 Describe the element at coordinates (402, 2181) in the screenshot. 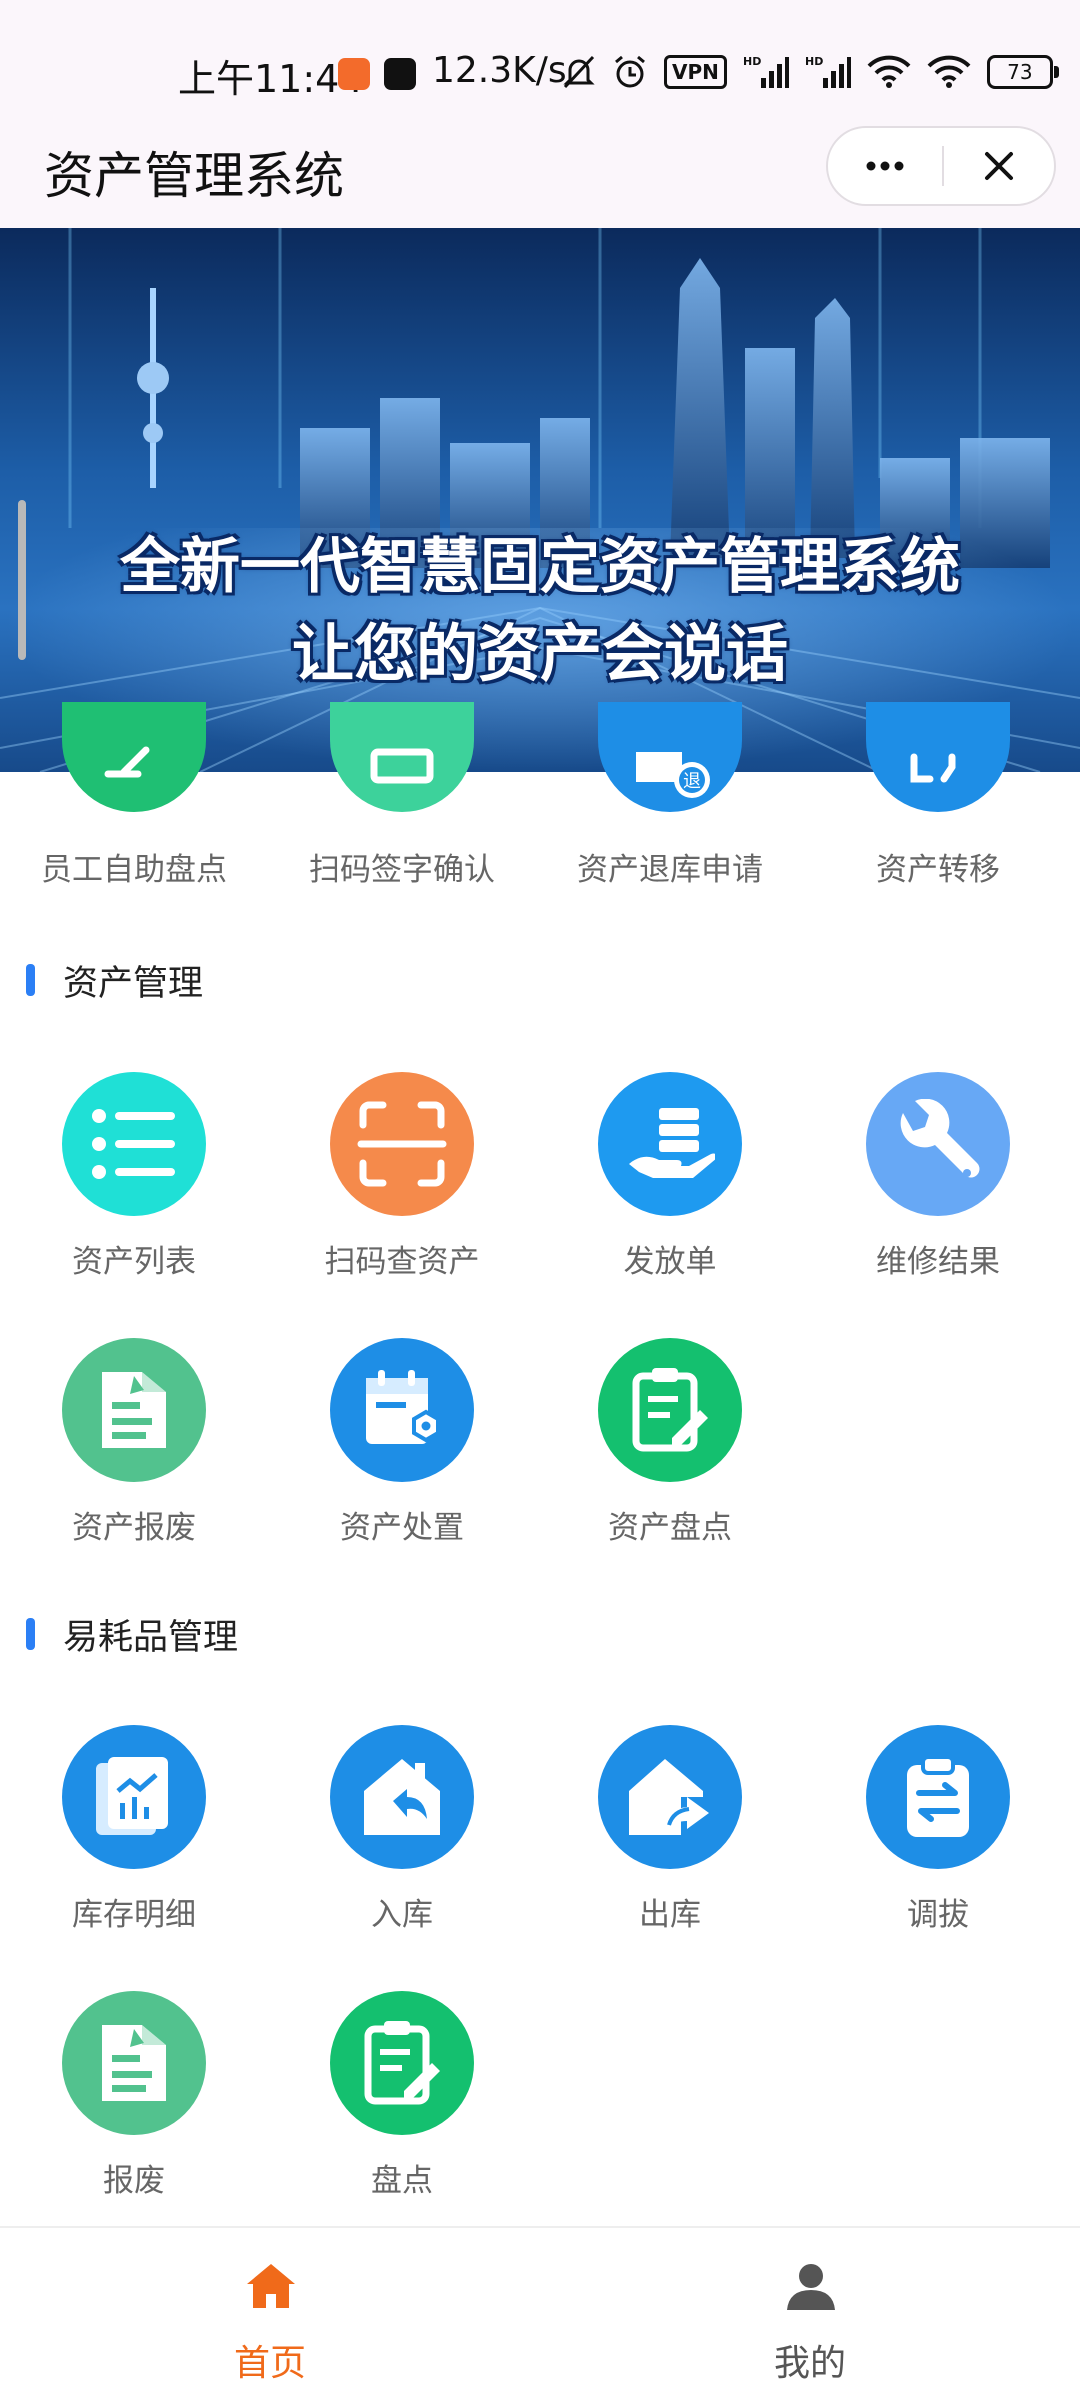

I see `menu-item-label: 盘点` at that location.